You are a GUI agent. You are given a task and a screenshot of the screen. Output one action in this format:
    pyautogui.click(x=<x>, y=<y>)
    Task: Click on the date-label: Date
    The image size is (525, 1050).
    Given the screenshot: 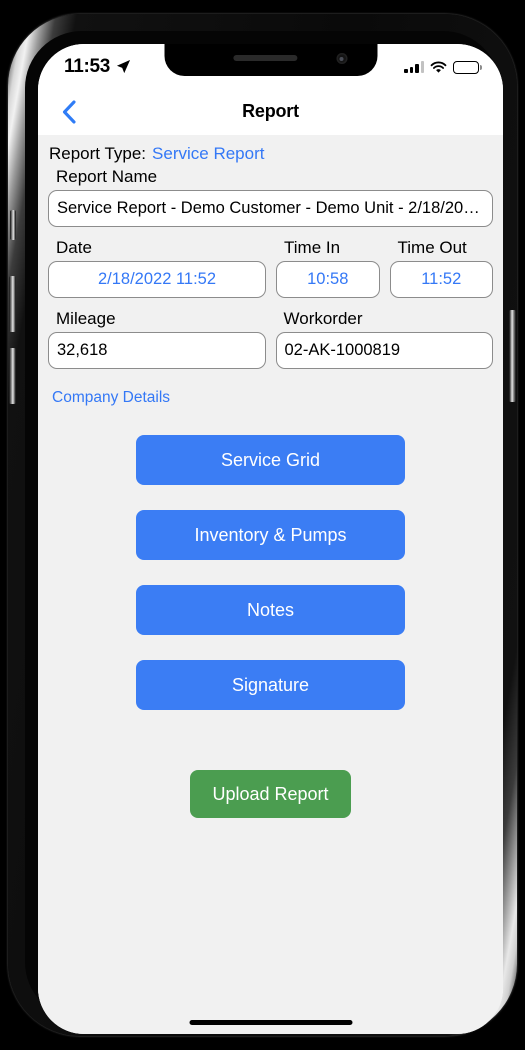 What is the action you would take?
    pyautogui.click(x=74, y=247)
    